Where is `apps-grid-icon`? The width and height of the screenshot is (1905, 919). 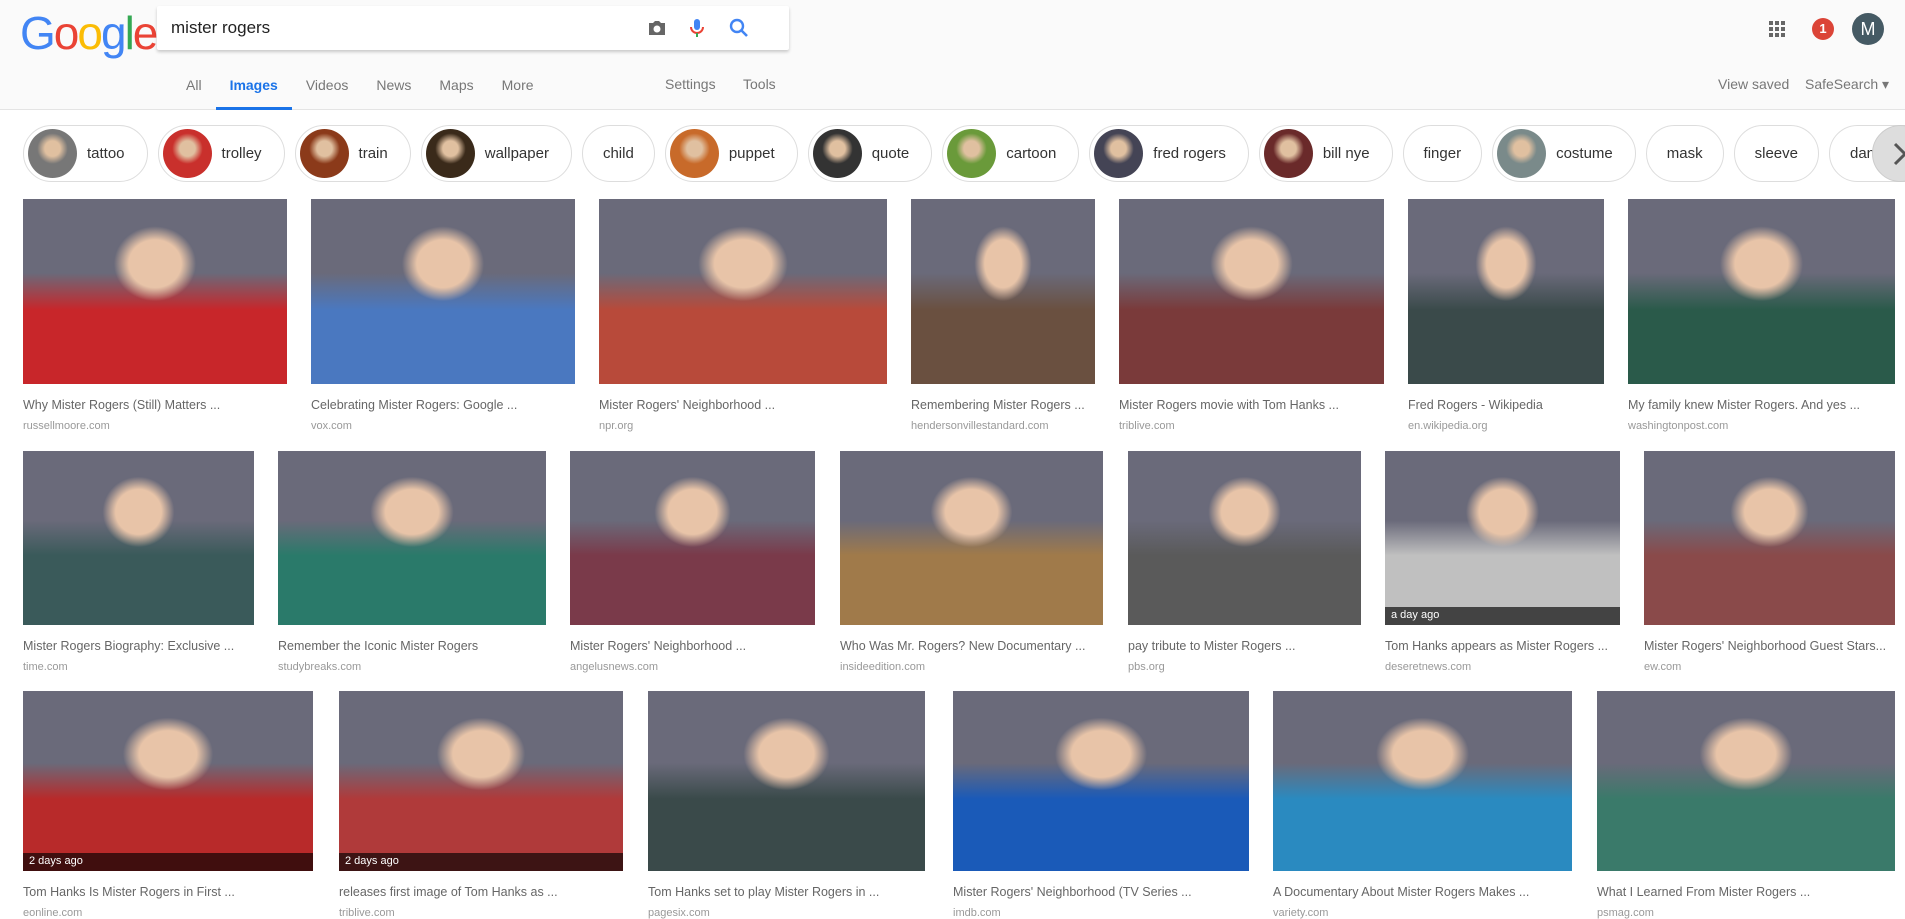
apps-grid-icon is located at coordinates (1777, 29).